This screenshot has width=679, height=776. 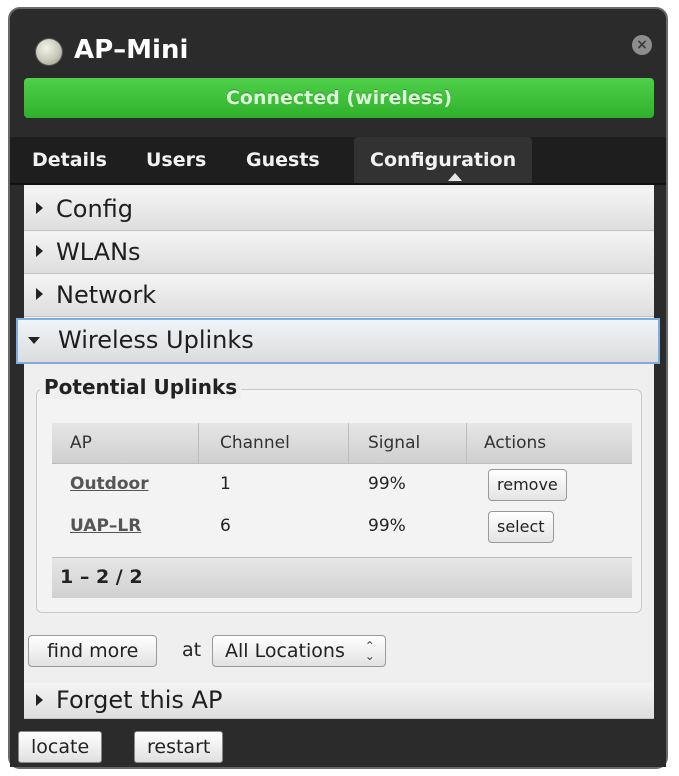 What do you see at coordinates (139, 700) in the screenshot?
I see `section-forget-ap-label: Forget this AP` at bounding box center [139, 700].